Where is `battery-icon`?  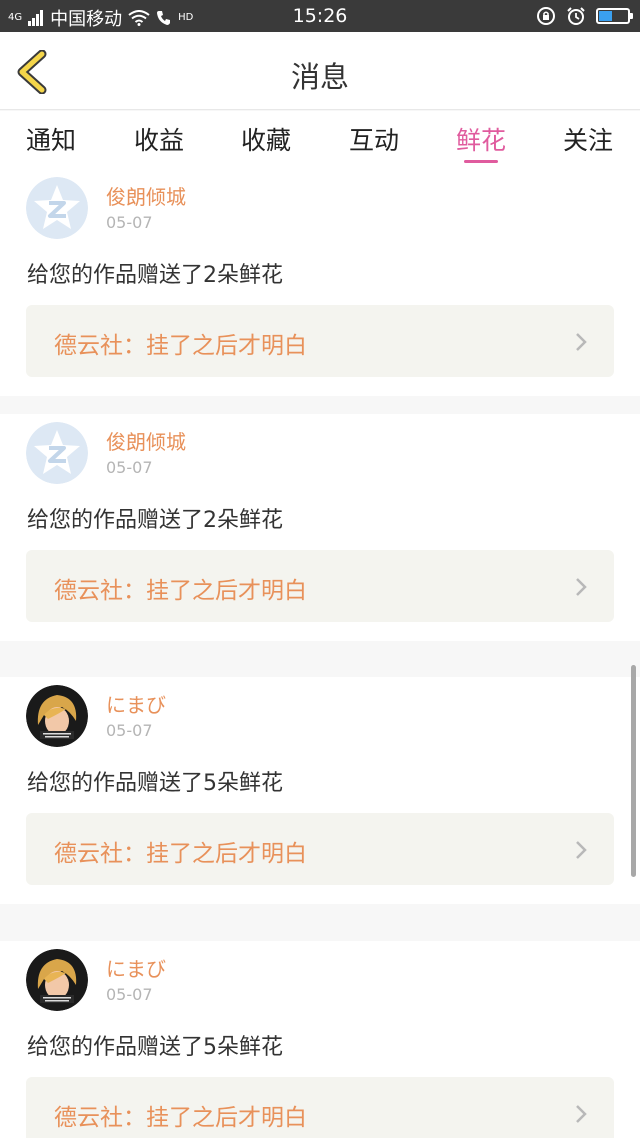 battery-icon is located at coordinates (614, 16).